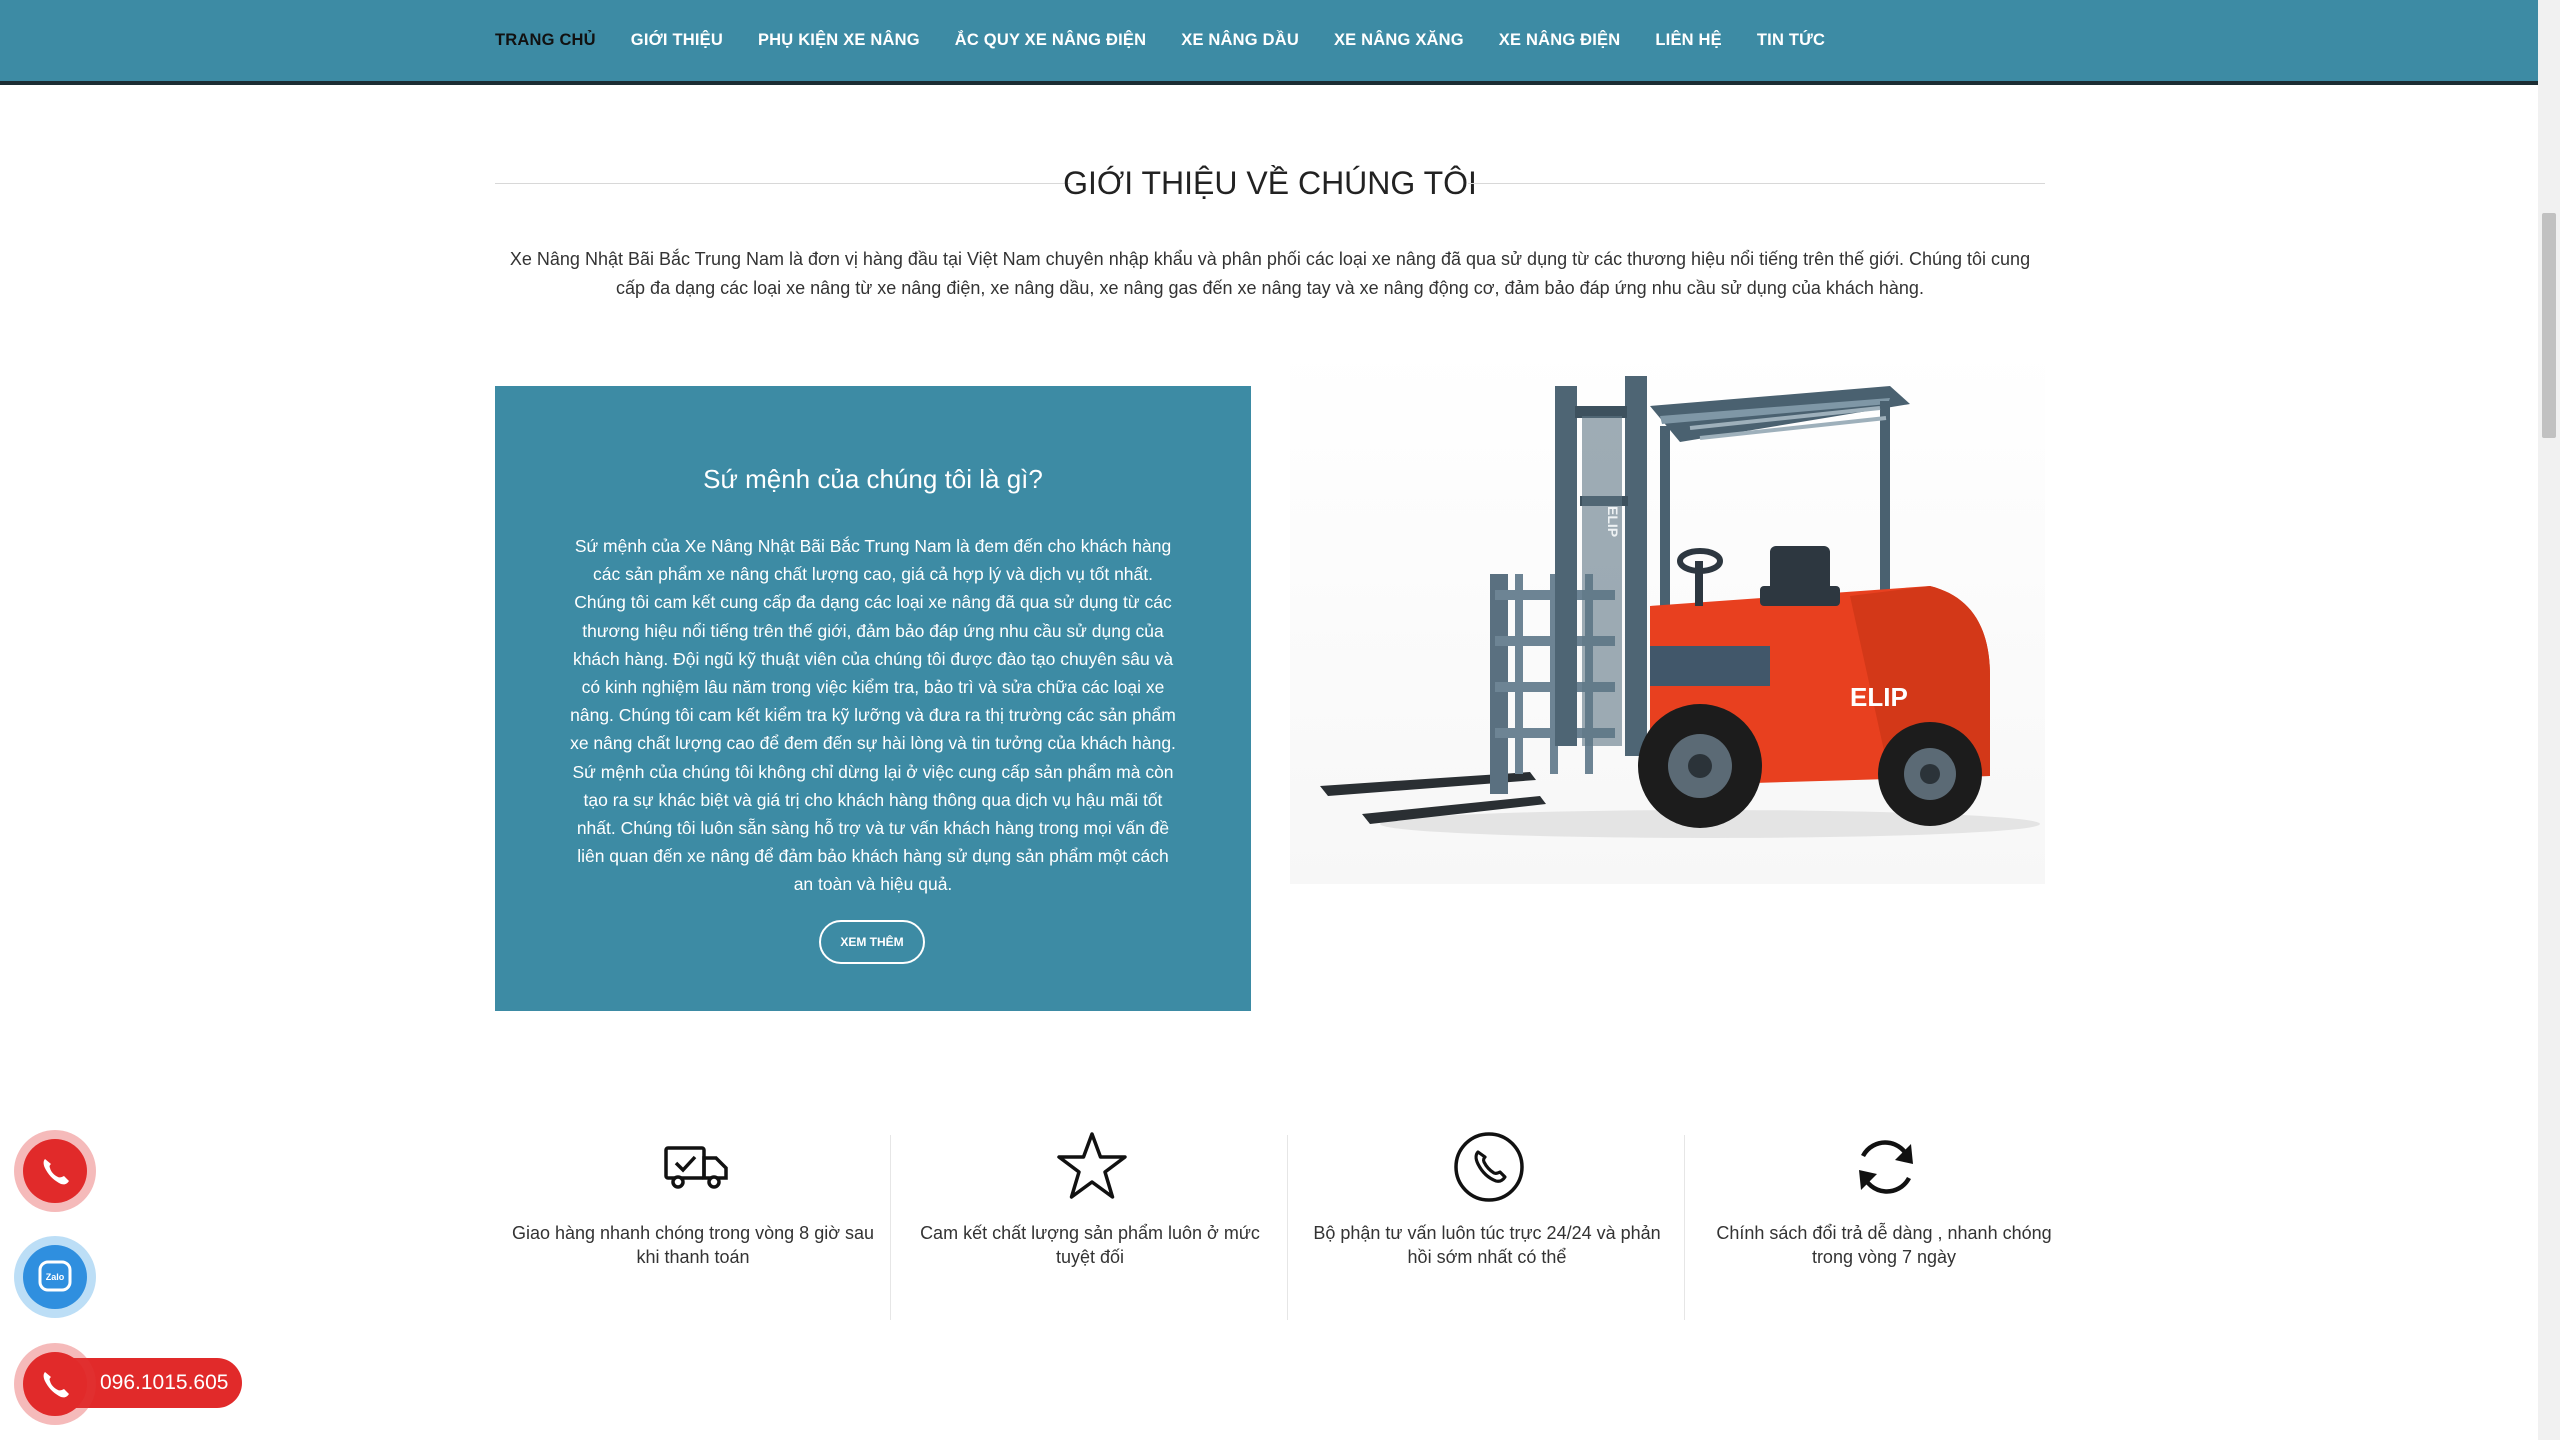  I want to click on forklift-illustration: ELIP ELIP, so click(1680, 607).